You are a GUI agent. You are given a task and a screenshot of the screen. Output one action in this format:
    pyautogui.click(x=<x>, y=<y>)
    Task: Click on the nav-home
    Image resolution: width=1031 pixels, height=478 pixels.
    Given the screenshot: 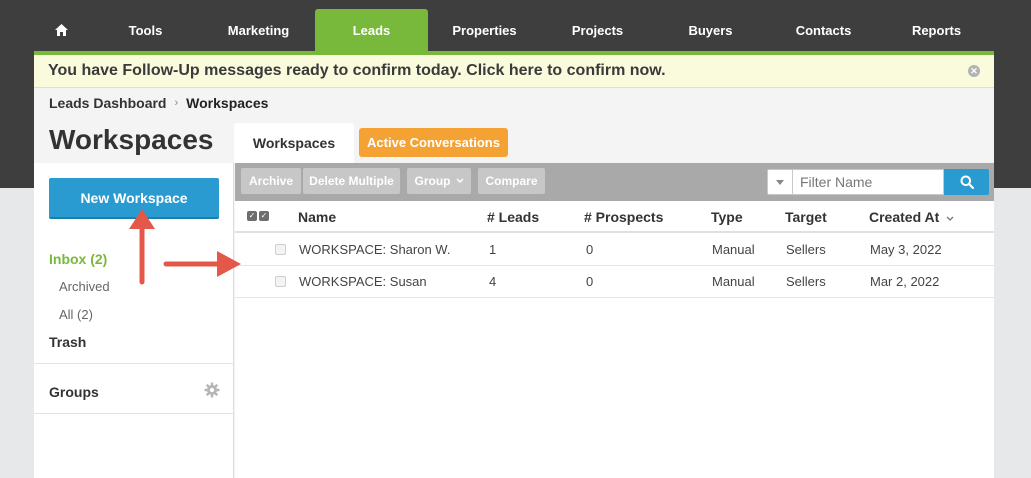 What is the action you would take?
    pyautogui.click(x=61, y=30)
    